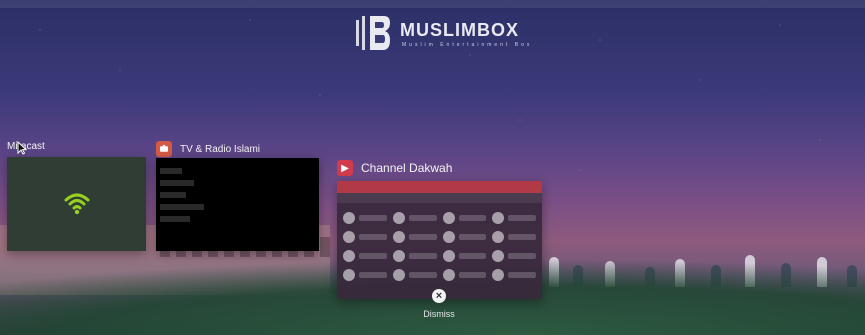  I want to click on dakwah-preview-tabs, so click(439, 198).